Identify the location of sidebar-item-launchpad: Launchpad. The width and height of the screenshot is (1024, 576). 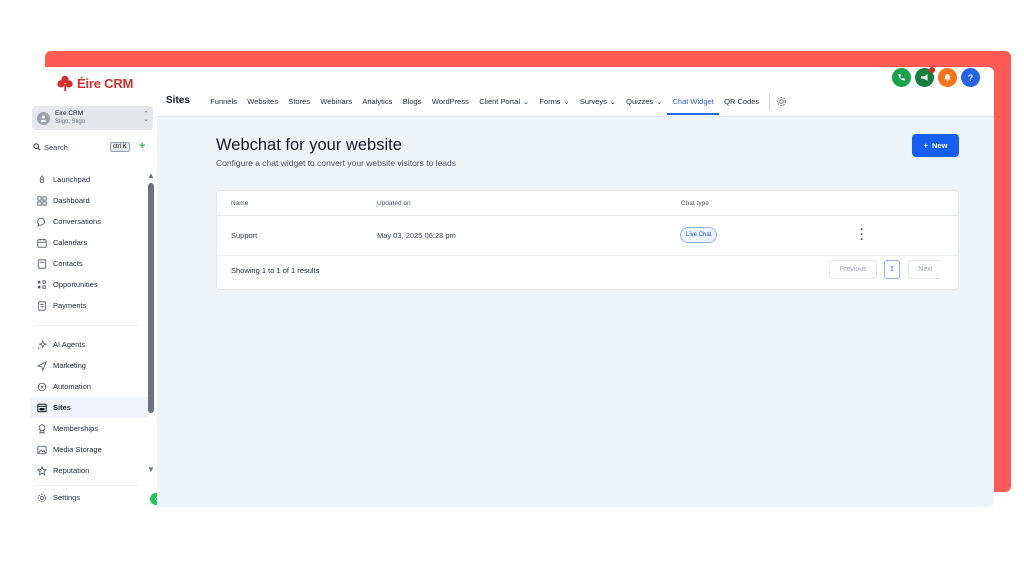
(89, 179).